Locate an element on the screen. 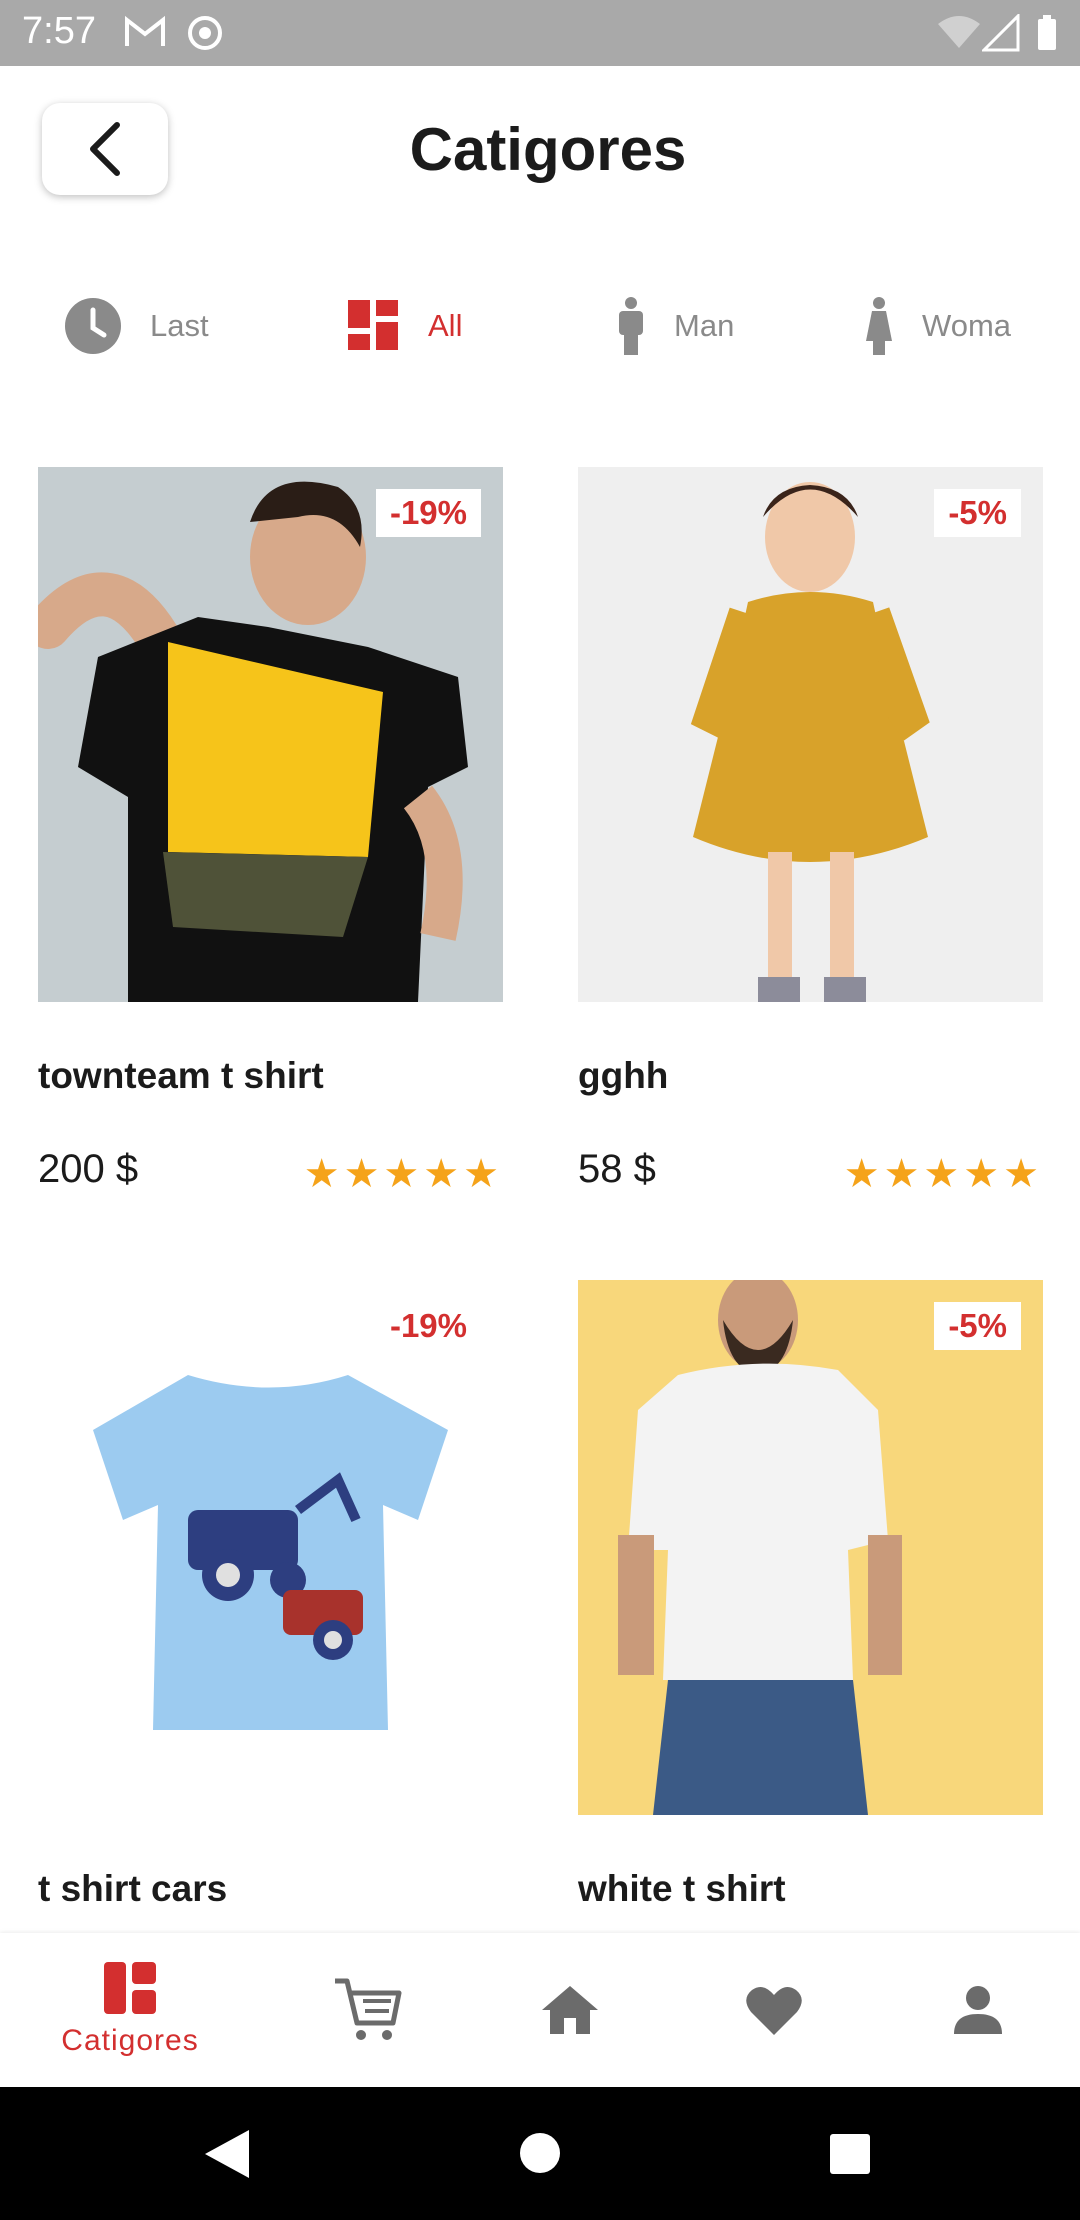  home-icon is located at coordinates (570, 2010).